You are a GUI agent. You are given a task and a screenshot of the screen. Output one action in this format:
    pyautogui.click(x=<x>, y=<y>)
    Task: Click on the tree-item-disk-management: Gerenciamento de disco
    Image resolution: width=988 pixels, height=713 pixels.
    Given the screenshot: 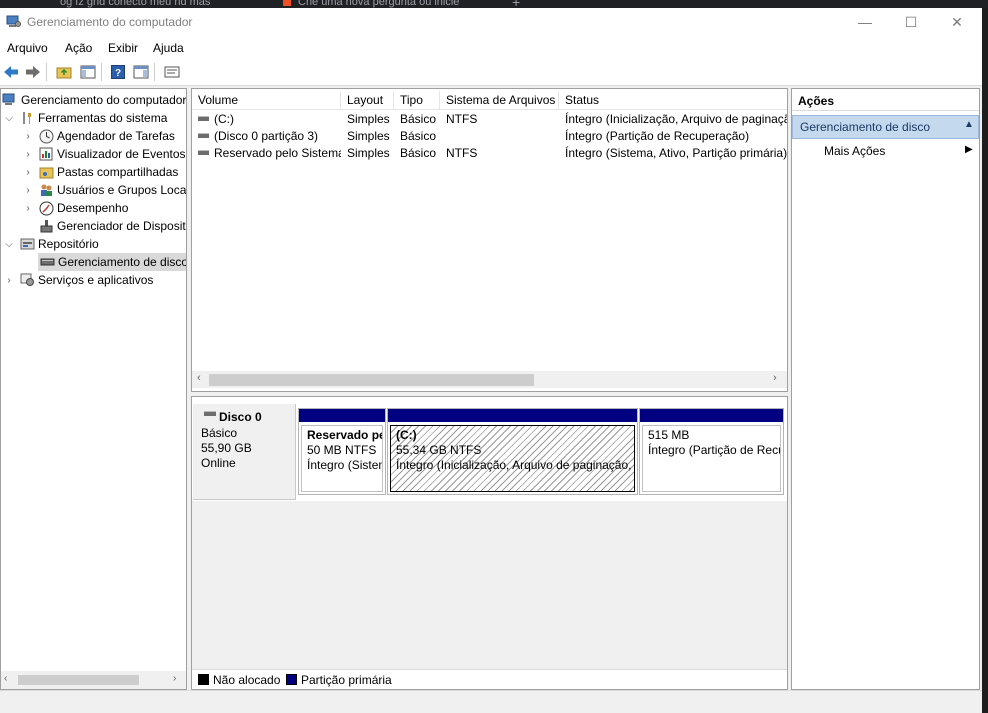 What is the action you would take?
    pyautogui.click(x=112, y=262)
    